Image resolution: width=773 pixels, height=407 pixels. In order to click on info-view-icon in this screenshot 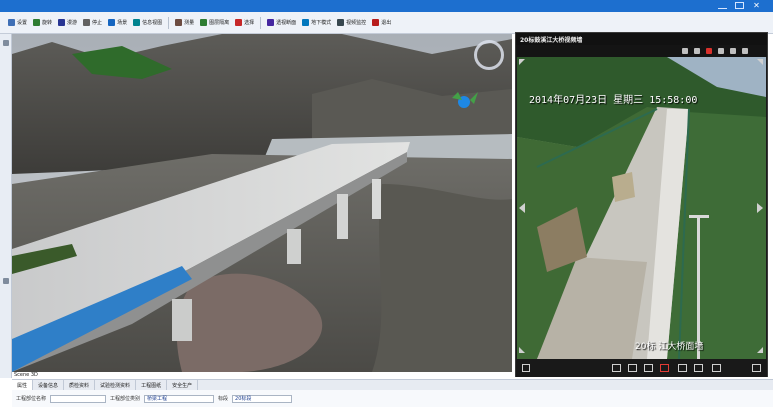, I will do `click(137, 22)`.